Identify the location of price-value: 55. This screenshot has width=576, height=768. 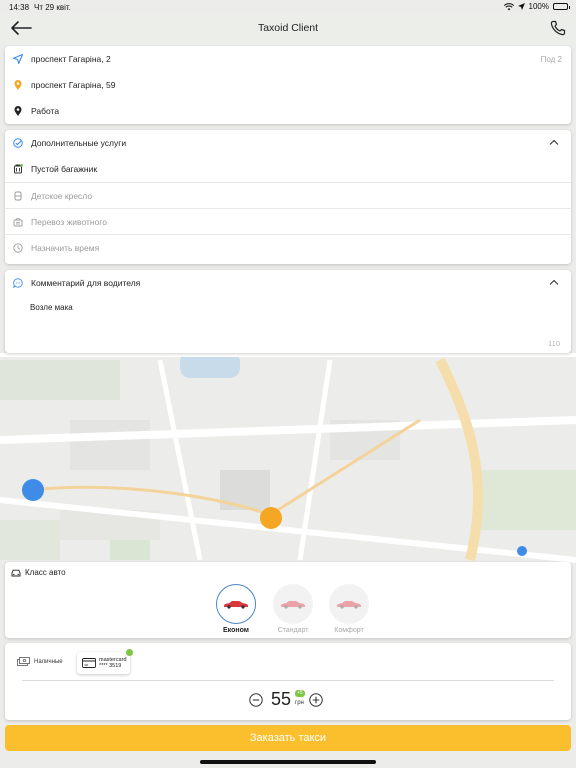
(281, 699).